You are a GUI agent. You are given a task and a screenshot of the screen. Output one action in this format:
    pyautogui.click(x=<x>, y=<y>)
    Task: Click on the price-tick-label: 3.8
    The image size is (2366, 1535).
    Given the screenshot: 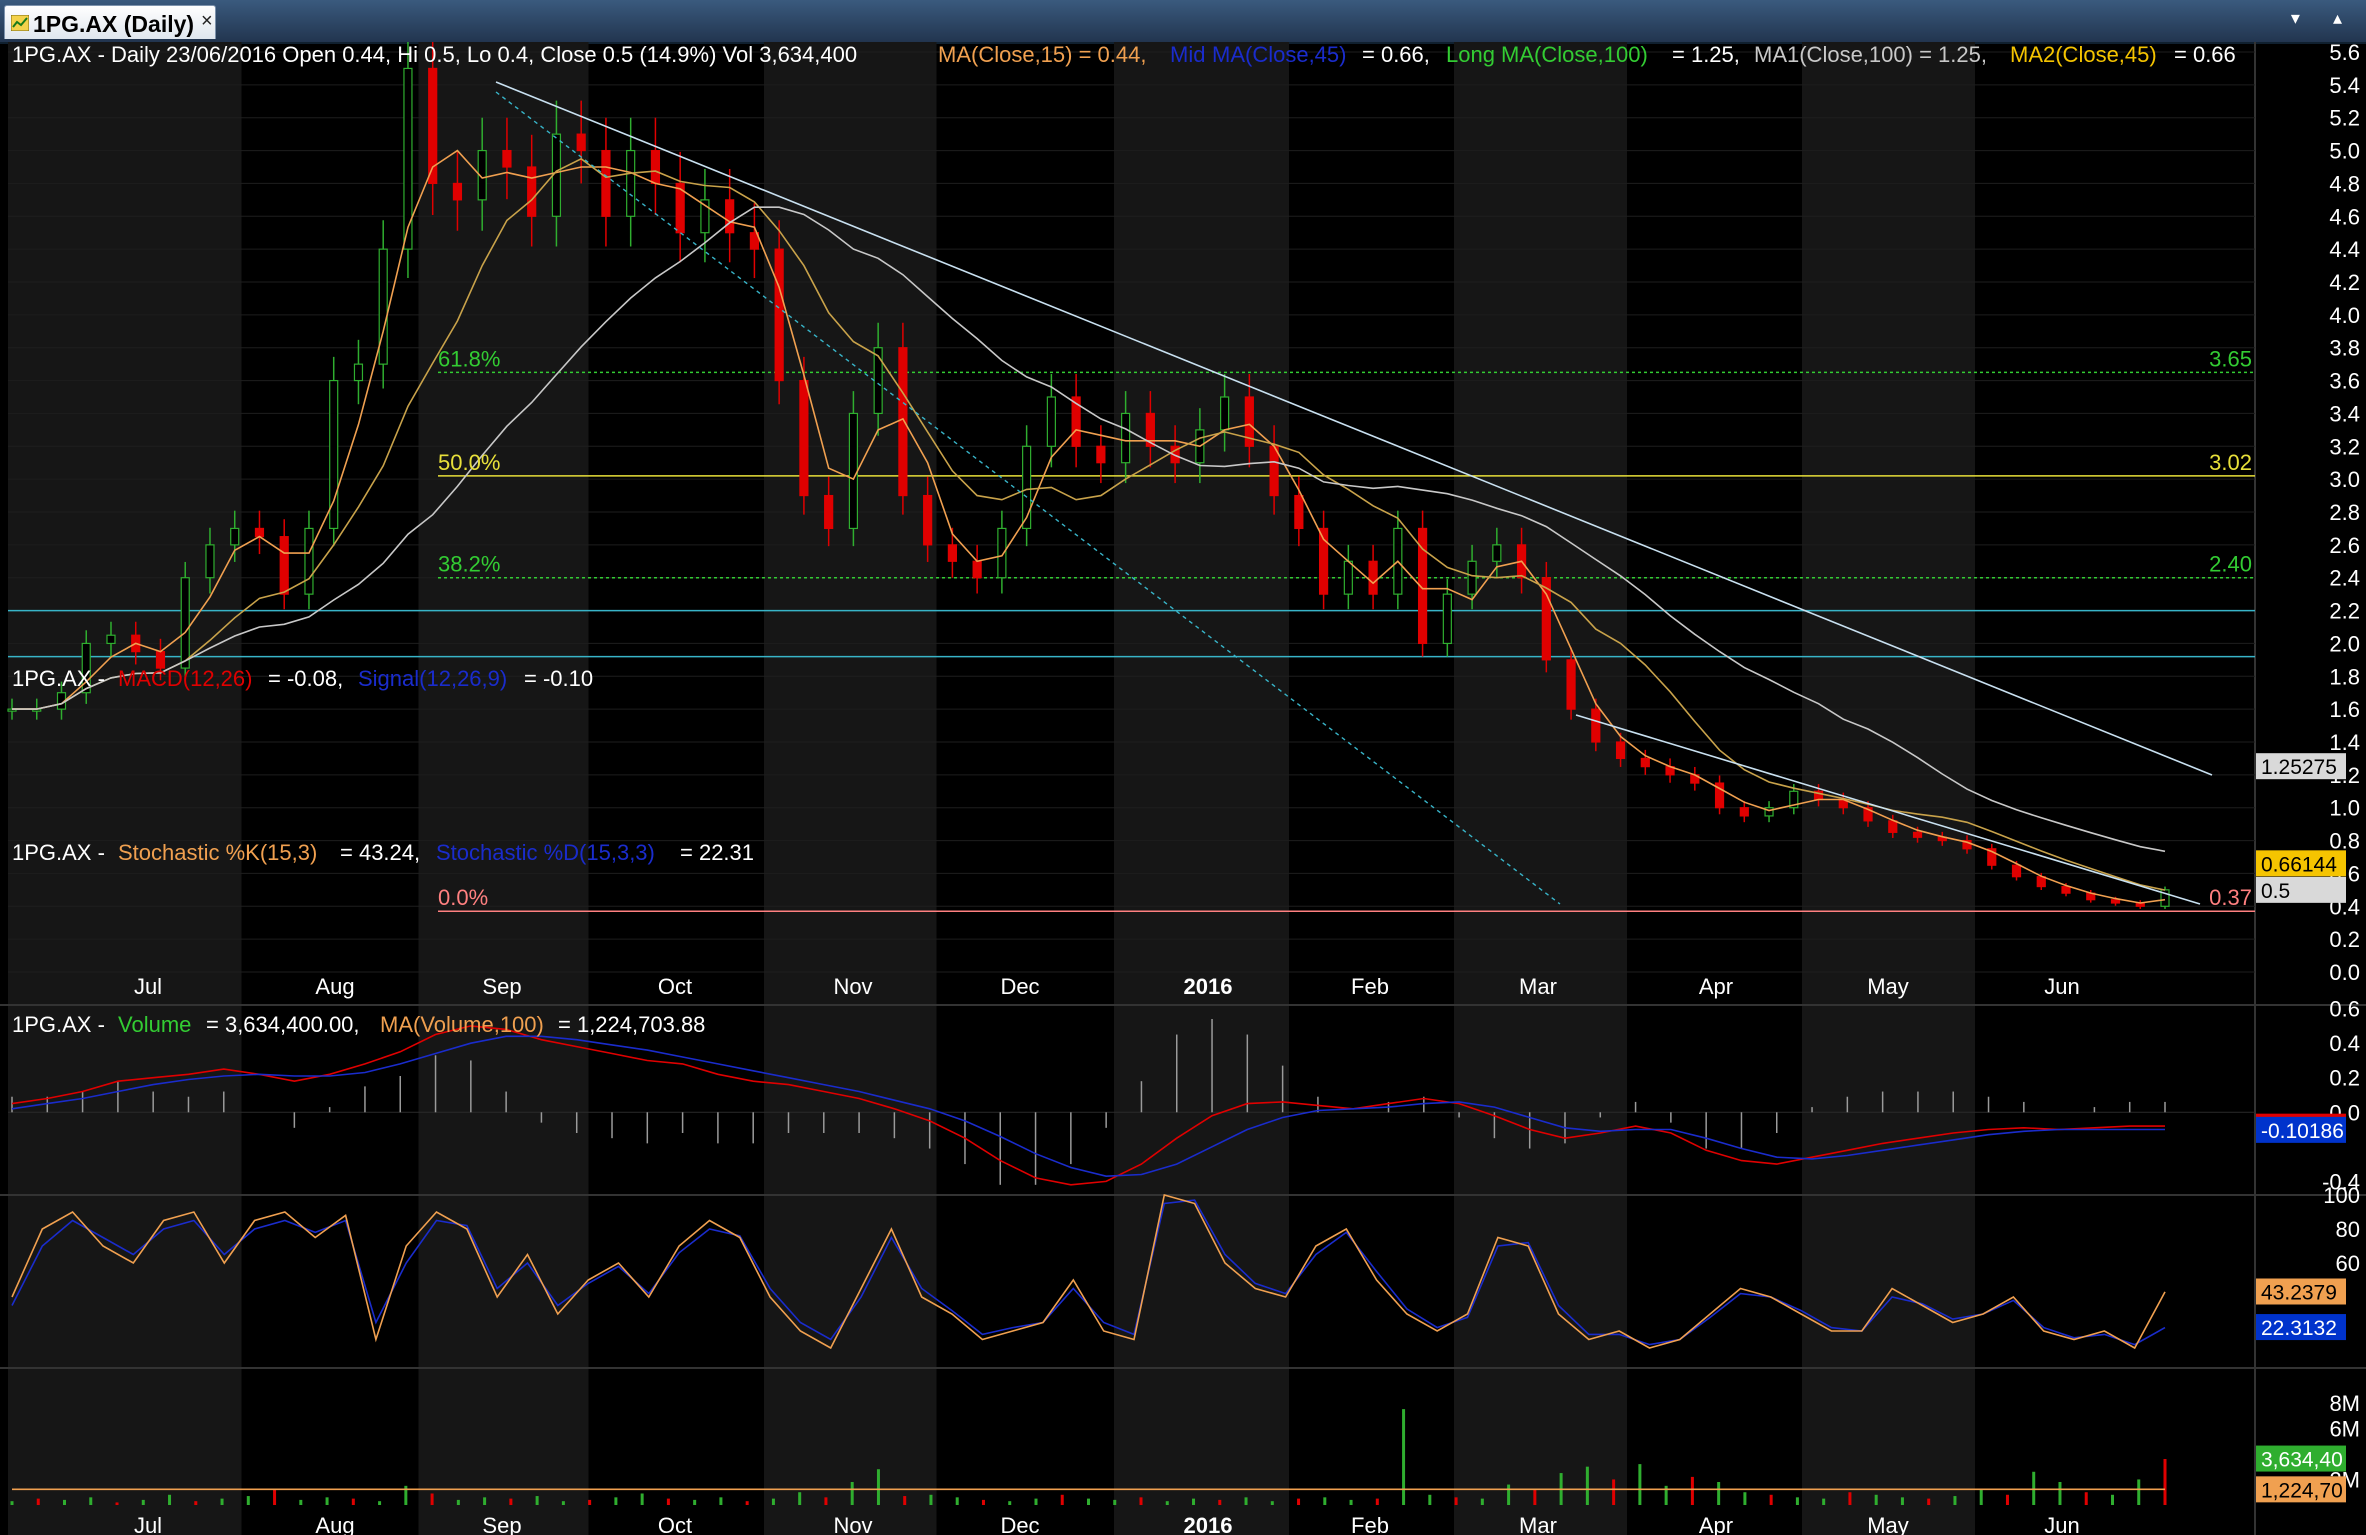 What is the action you would take?
    pyautogui.click(x=2344, y=348)
    